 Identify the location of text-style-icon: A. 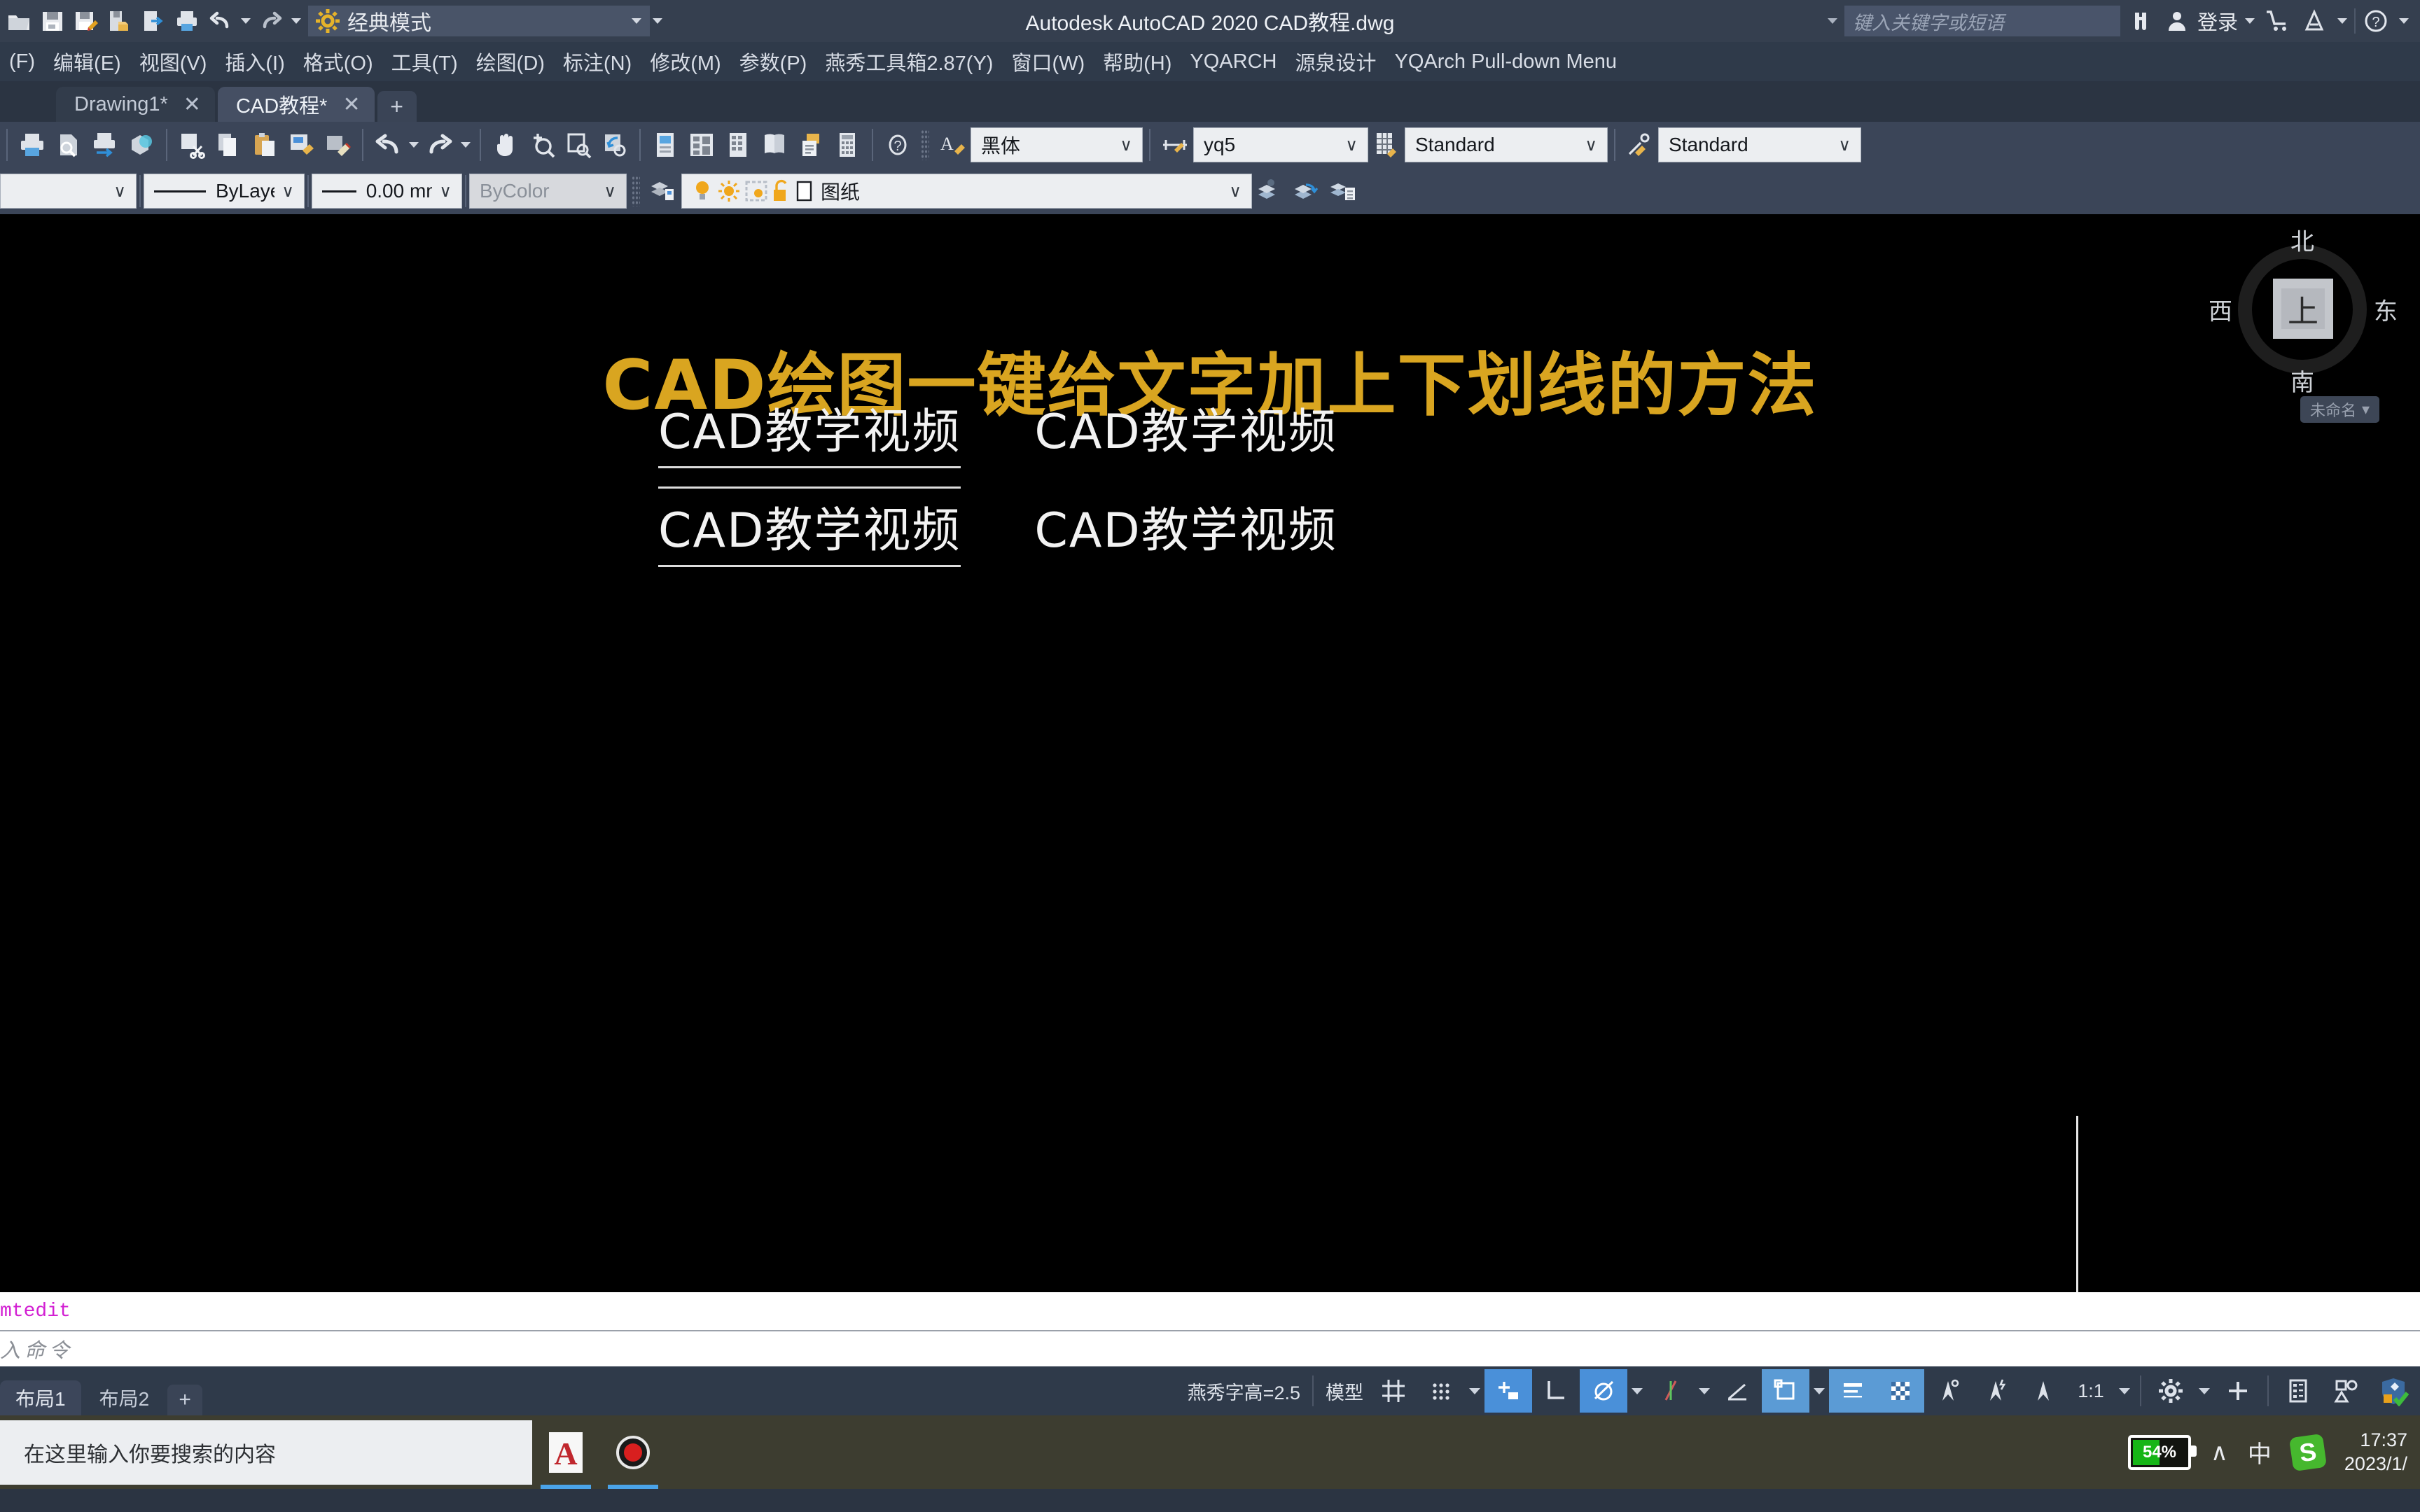
(953, 144).